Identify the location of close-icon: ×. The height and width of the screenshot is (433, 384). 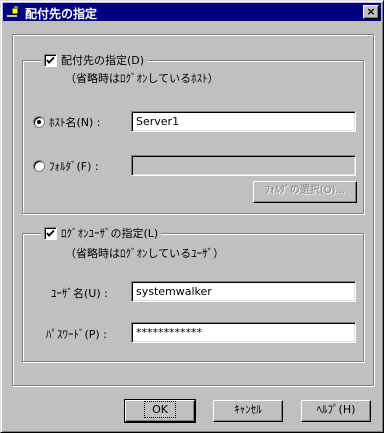
(371, 11).